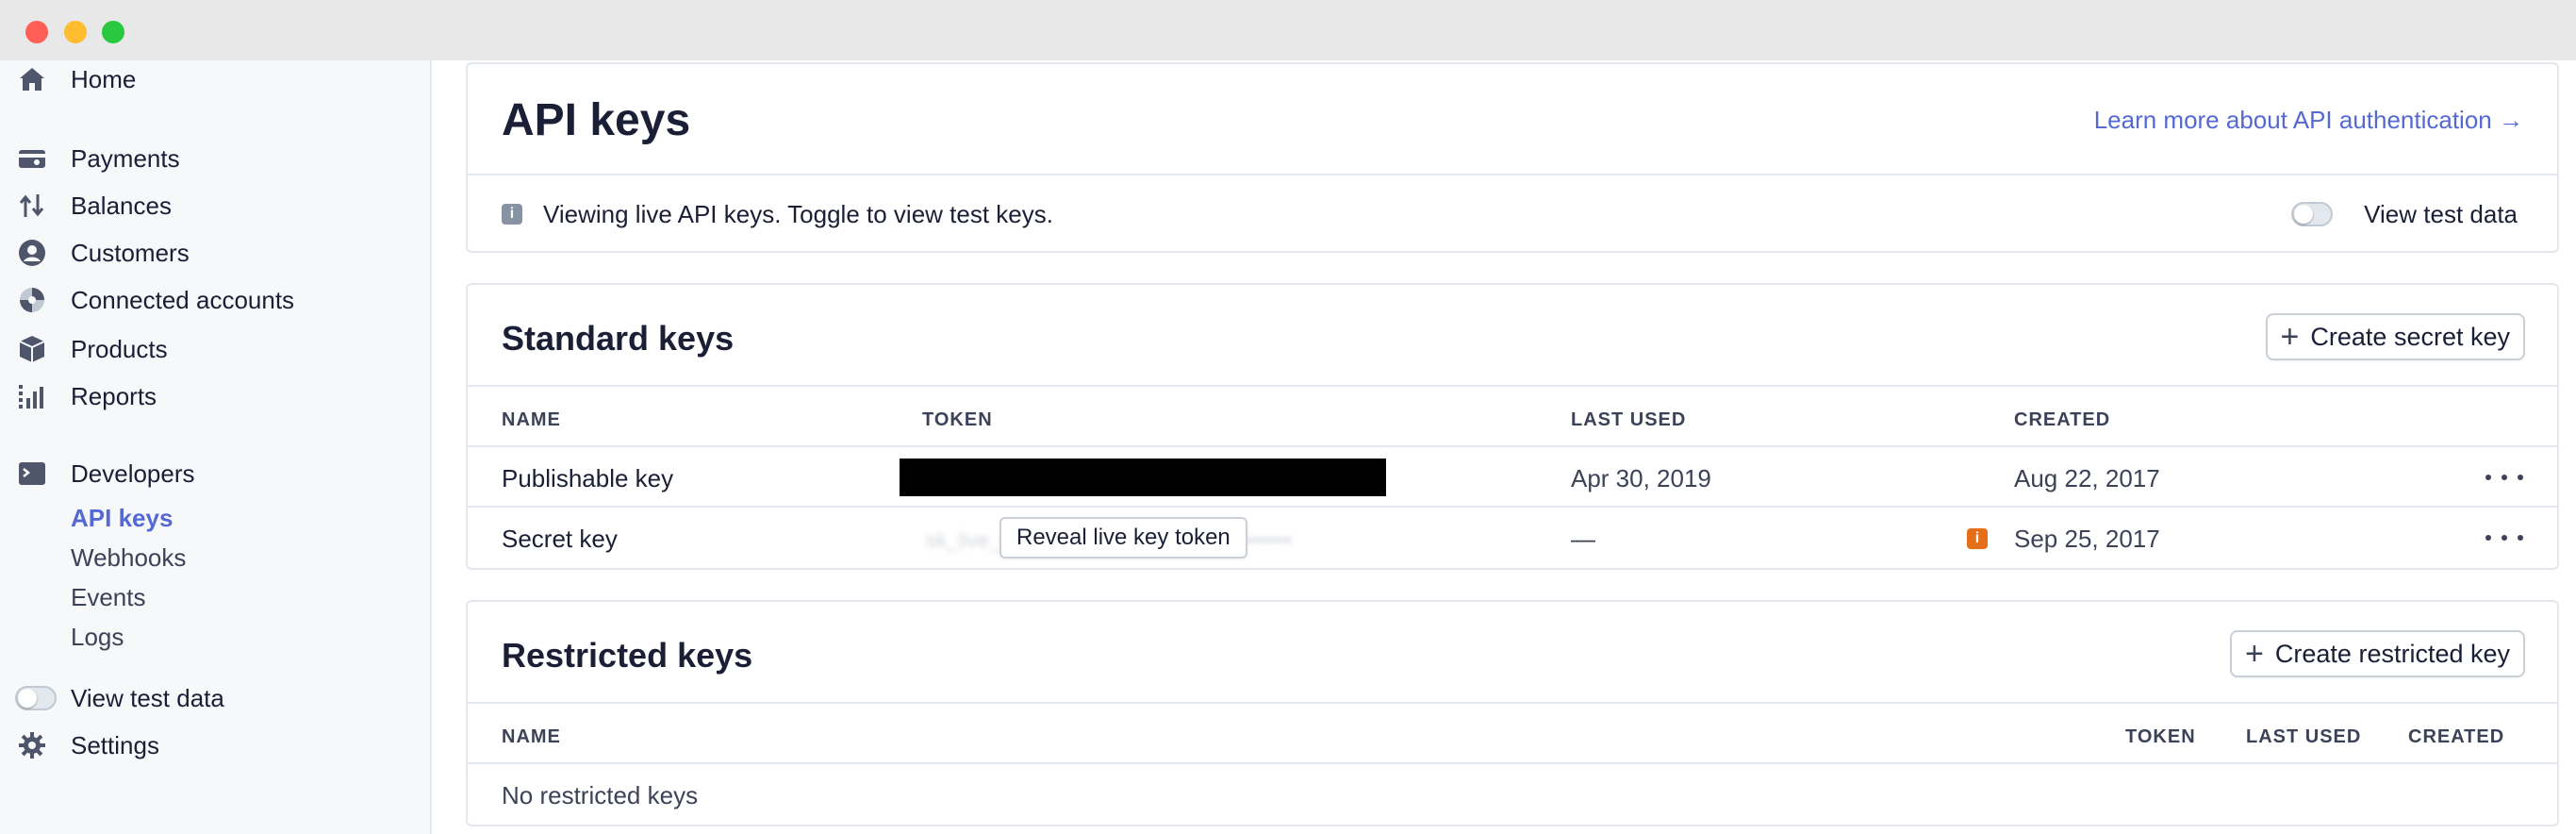 This screenshot has height=834, width=2576. Describe the element at coordinates (588, 478) in the screenshot. I see `key-name: Publishable key` at that location.